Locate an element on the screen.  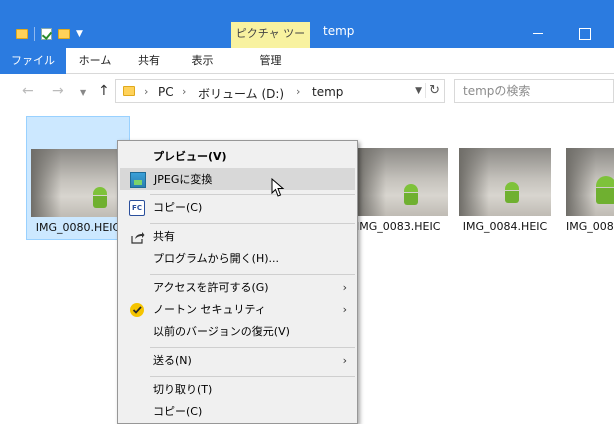
maximize-button is located at coordinates (584, 33).